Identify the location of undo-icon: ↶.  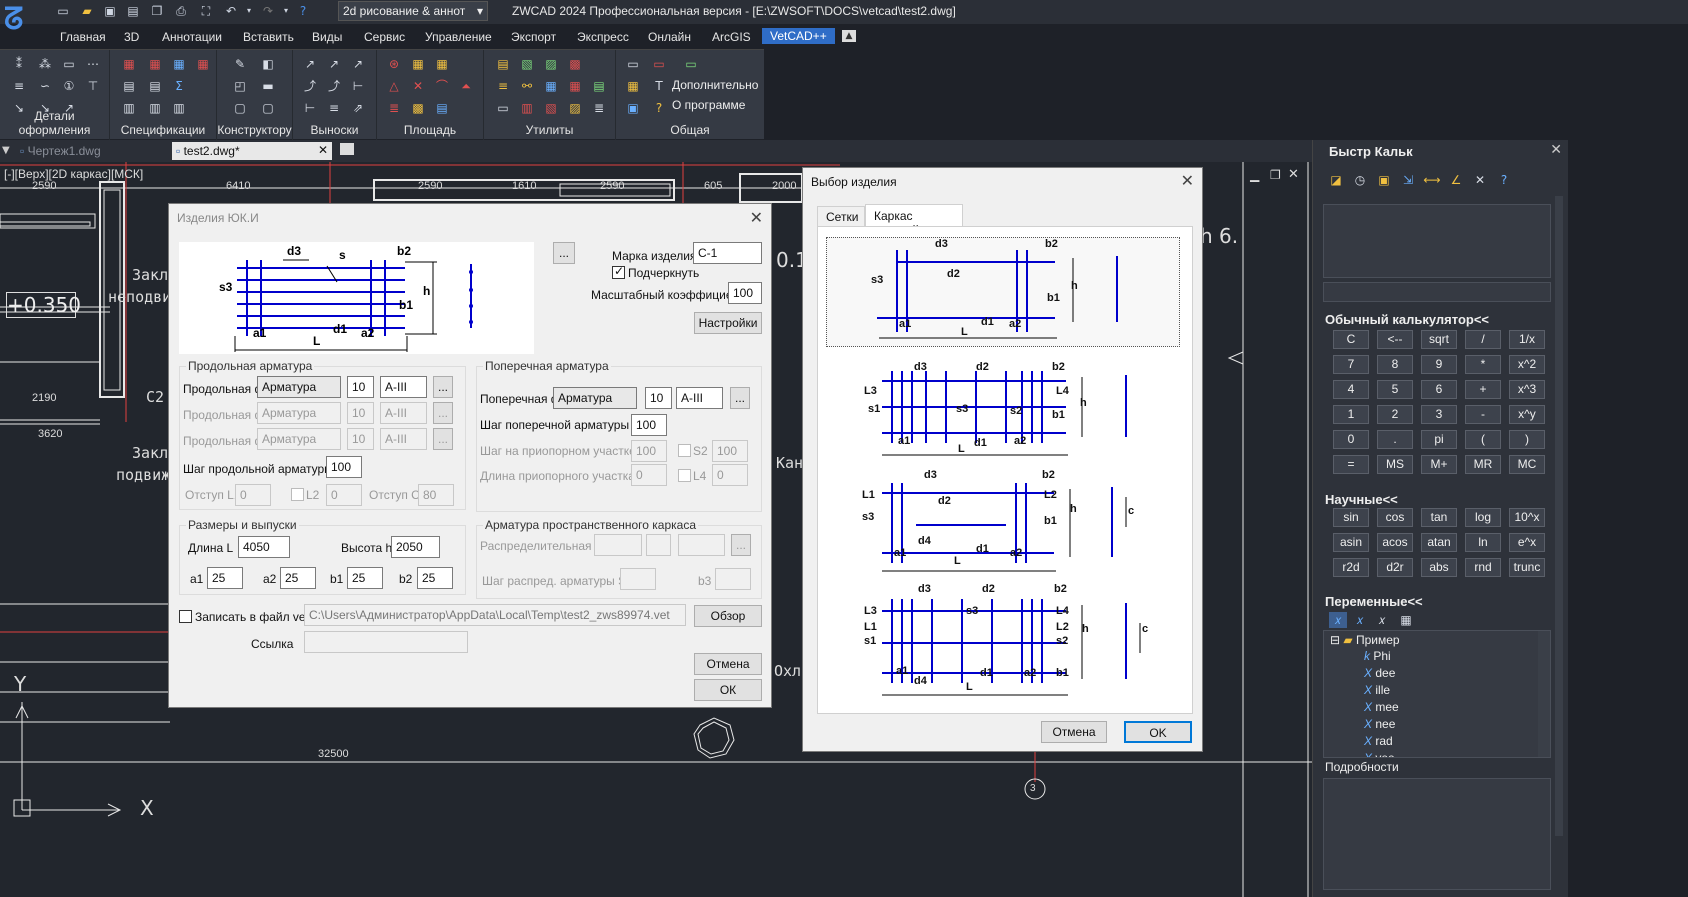
(231, 11).